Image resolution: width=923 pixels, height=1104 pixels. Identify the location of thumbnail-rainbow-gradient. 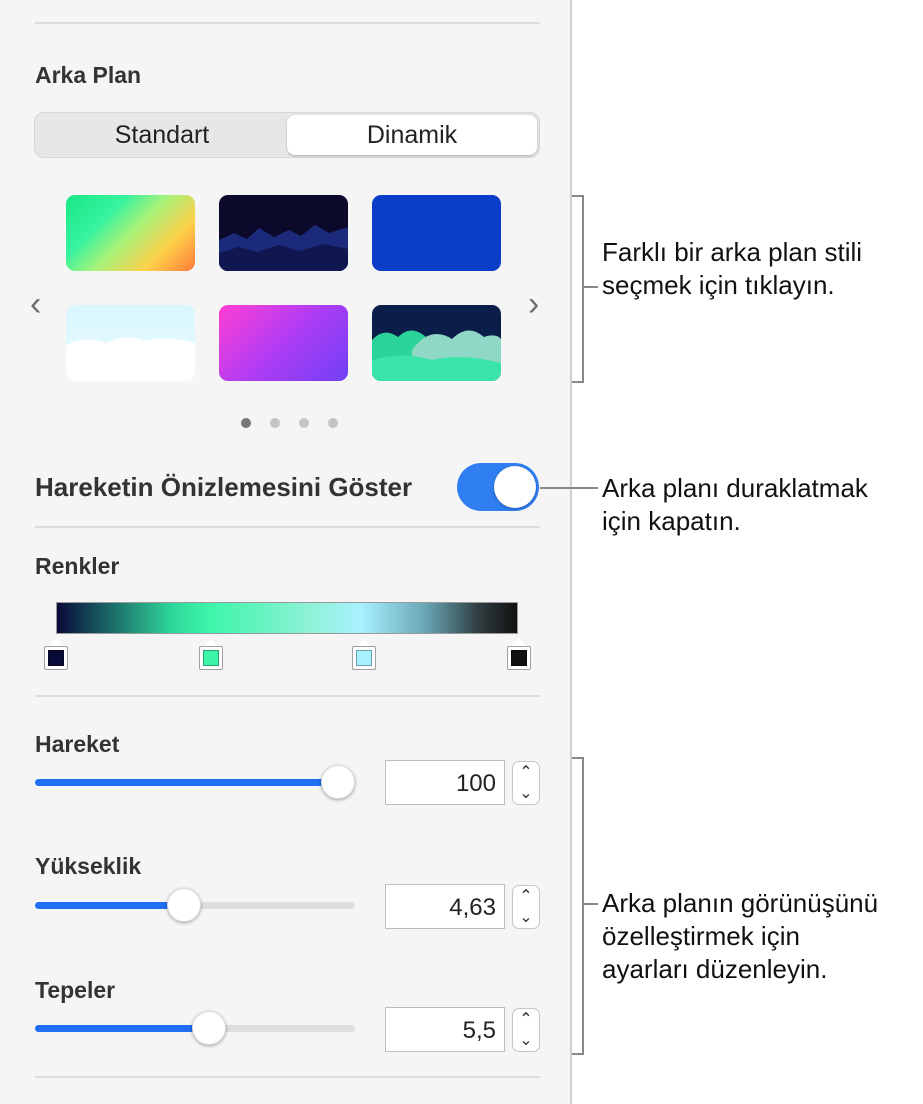
(130, 233).